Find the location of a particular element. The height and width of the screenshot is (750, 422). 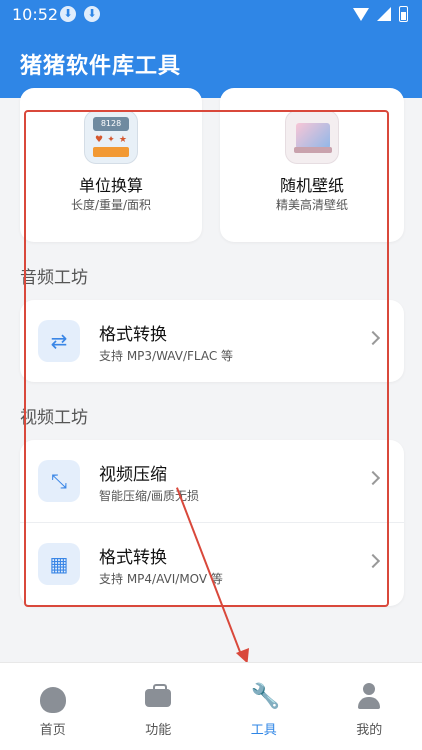

tab-home: 首页 is located at coordinates (53, 706).